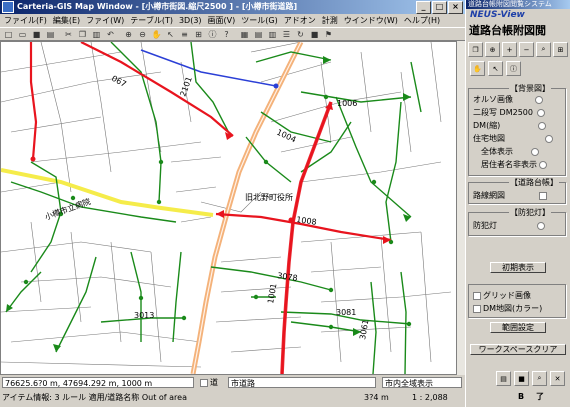 The height and width of the screenshot is (407, 570). Describe the element at coordinates (430, 397) in the screenshot. I see `status-scale: 1 : 2,088` at that location.